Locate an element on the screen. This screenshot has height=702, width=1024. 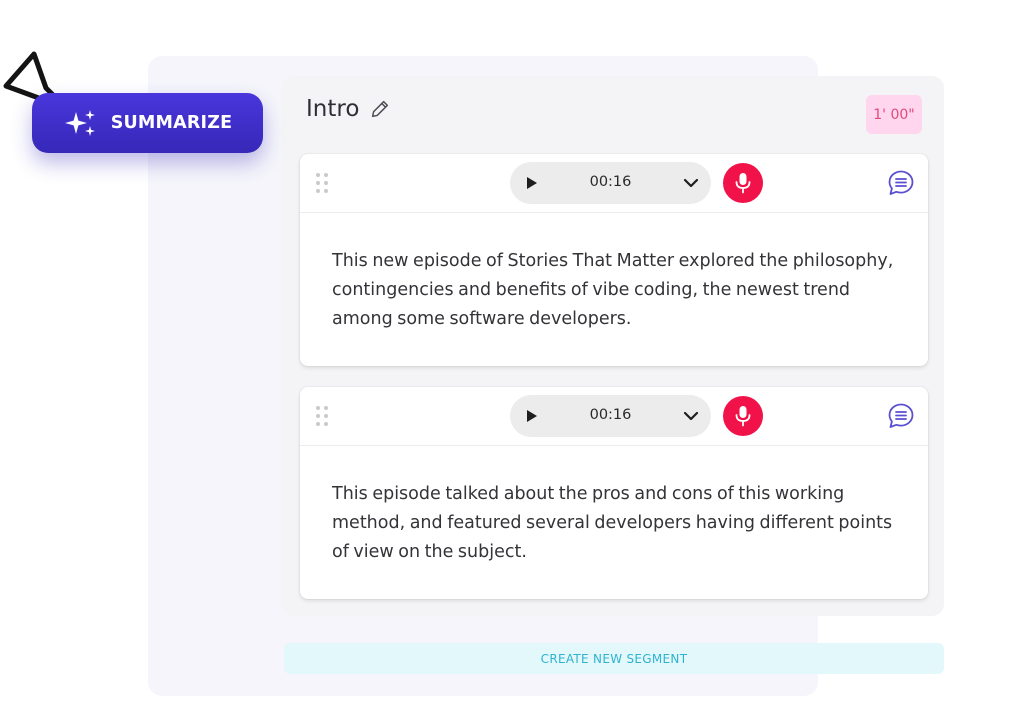
summarize-button: SUMMARIZE is located at coordinates (147, 123).